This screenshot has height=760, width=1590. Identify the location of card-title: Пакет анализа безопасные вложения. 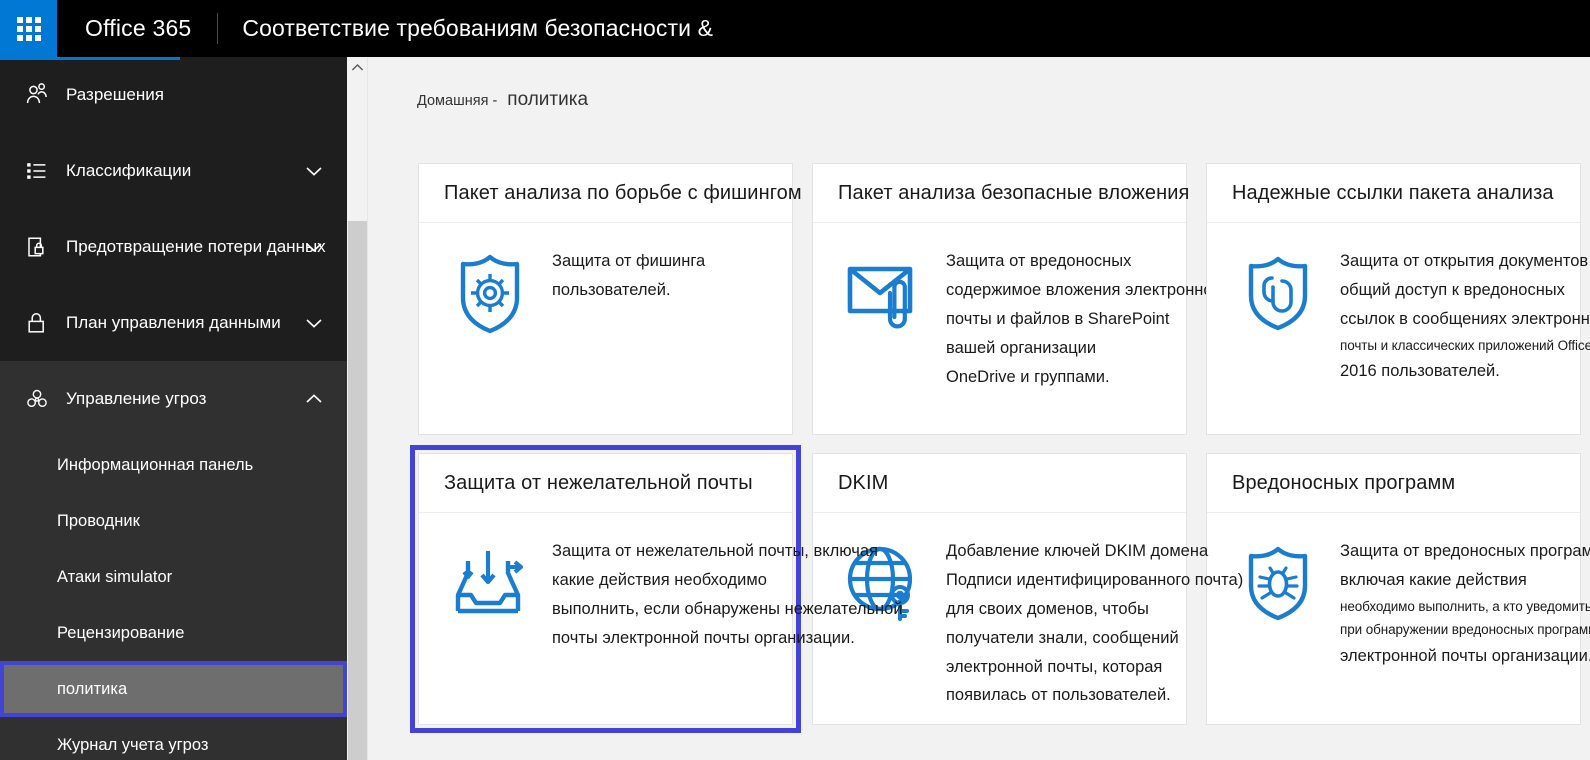
(1014, 192).